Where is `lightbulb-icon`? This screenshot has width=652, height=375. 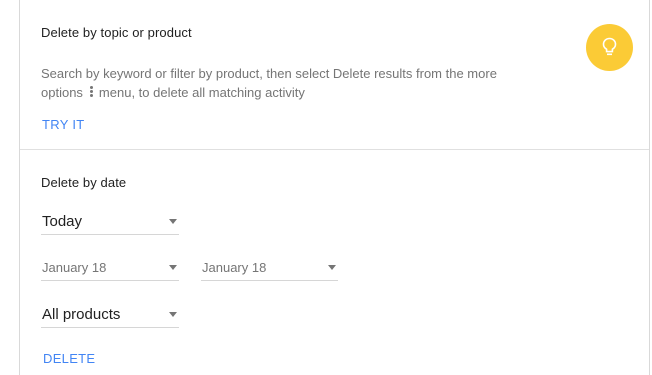 lightbulb-icon is located at coordinates (609, 46).